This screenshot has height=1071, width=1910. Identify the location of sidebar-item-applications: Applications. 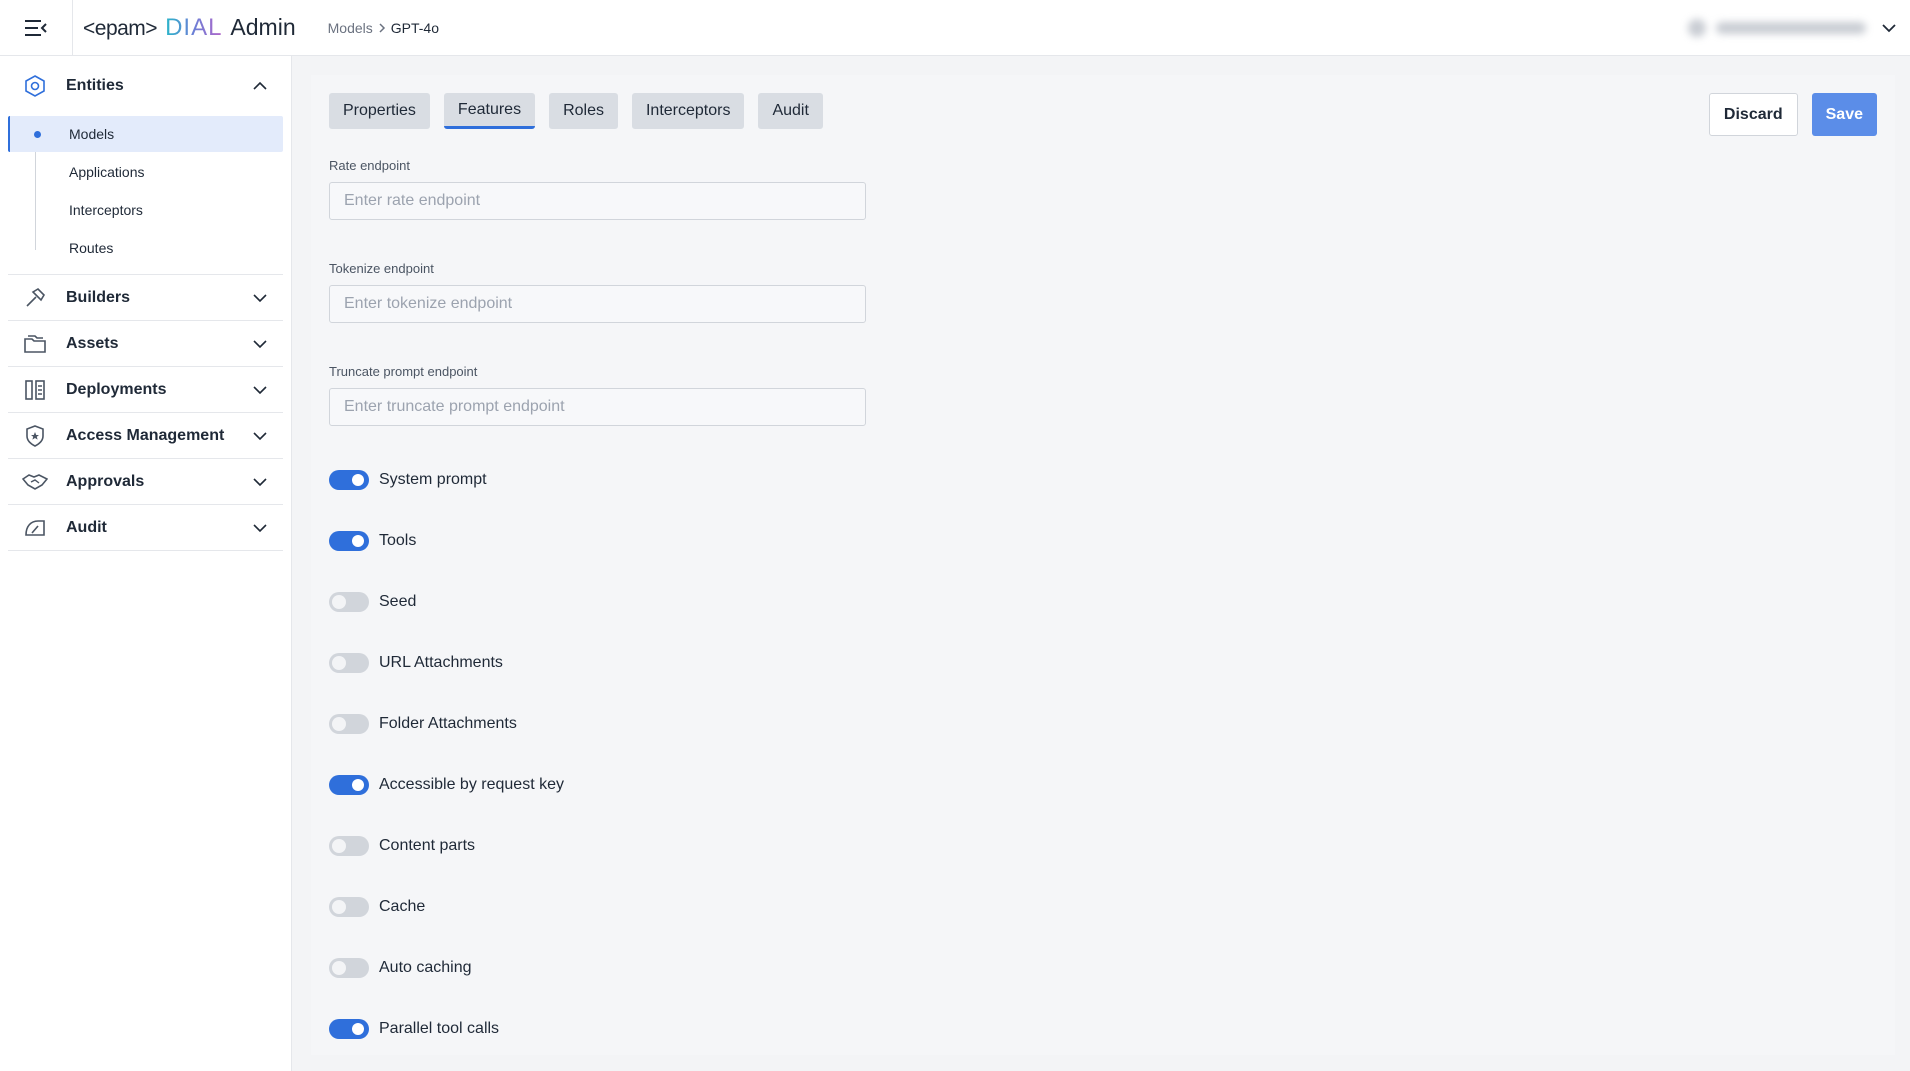
(145, 172).